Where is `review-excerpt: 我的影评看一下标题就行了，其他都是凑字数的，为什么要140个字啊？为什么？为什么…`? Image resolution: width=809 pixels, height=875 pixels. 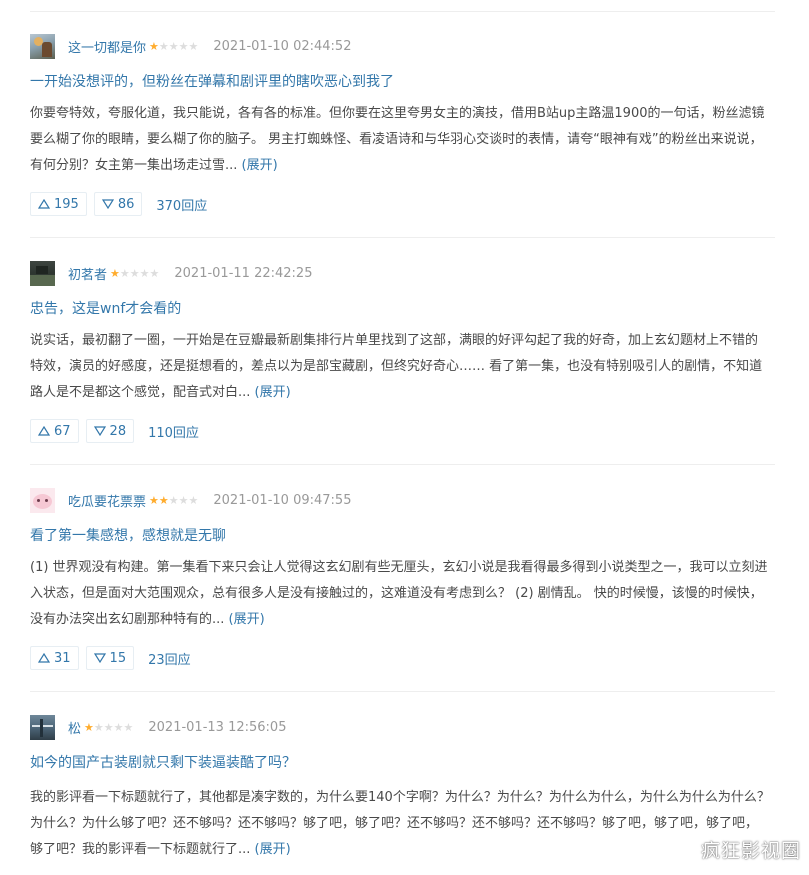 review-excerpt: 我的影评看一下标题就行了，其他都是凑字数的，为什么要140个字啊？为什么？为什么… is located at coordinates (400, 824).